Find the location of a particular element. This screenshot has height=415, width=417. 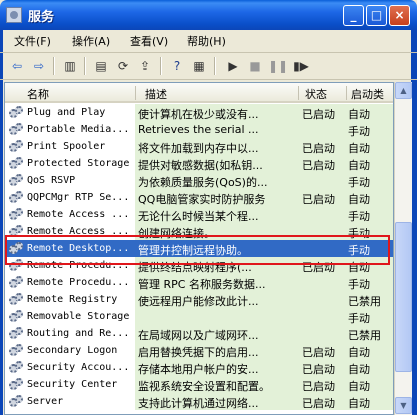

maximize-button: □ is located at coordinates (376, 15).